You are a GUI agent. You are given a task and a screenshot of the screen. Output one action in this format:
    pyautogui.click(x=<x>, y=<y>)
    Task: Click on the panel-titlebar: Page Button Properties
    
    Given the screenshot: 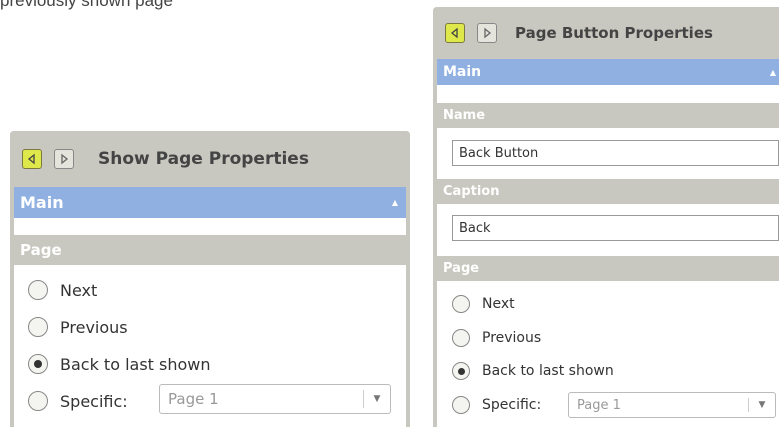 What is the action you would take?
    pyautogui.click(x=606, y=33)
    